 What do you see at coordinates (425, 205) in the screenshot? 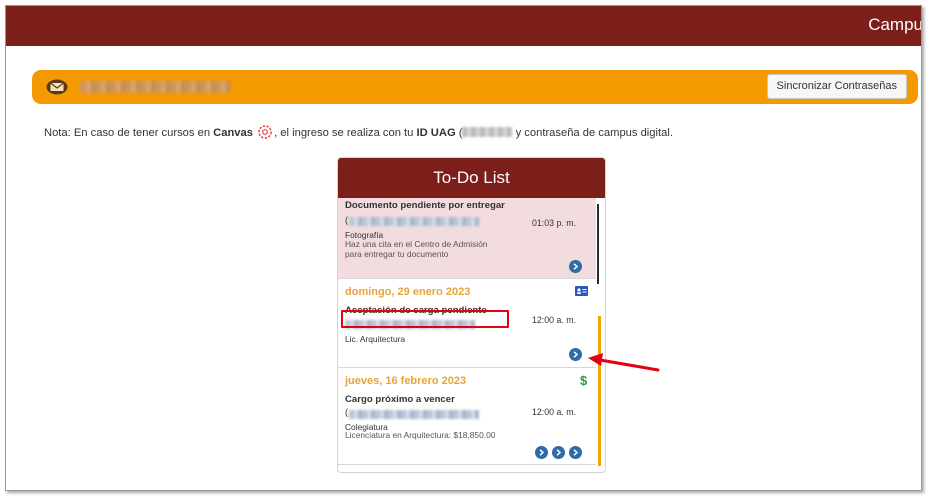
I see `todo-item-title: Documento pendiente por entregar` at bounding box center [425, 205].